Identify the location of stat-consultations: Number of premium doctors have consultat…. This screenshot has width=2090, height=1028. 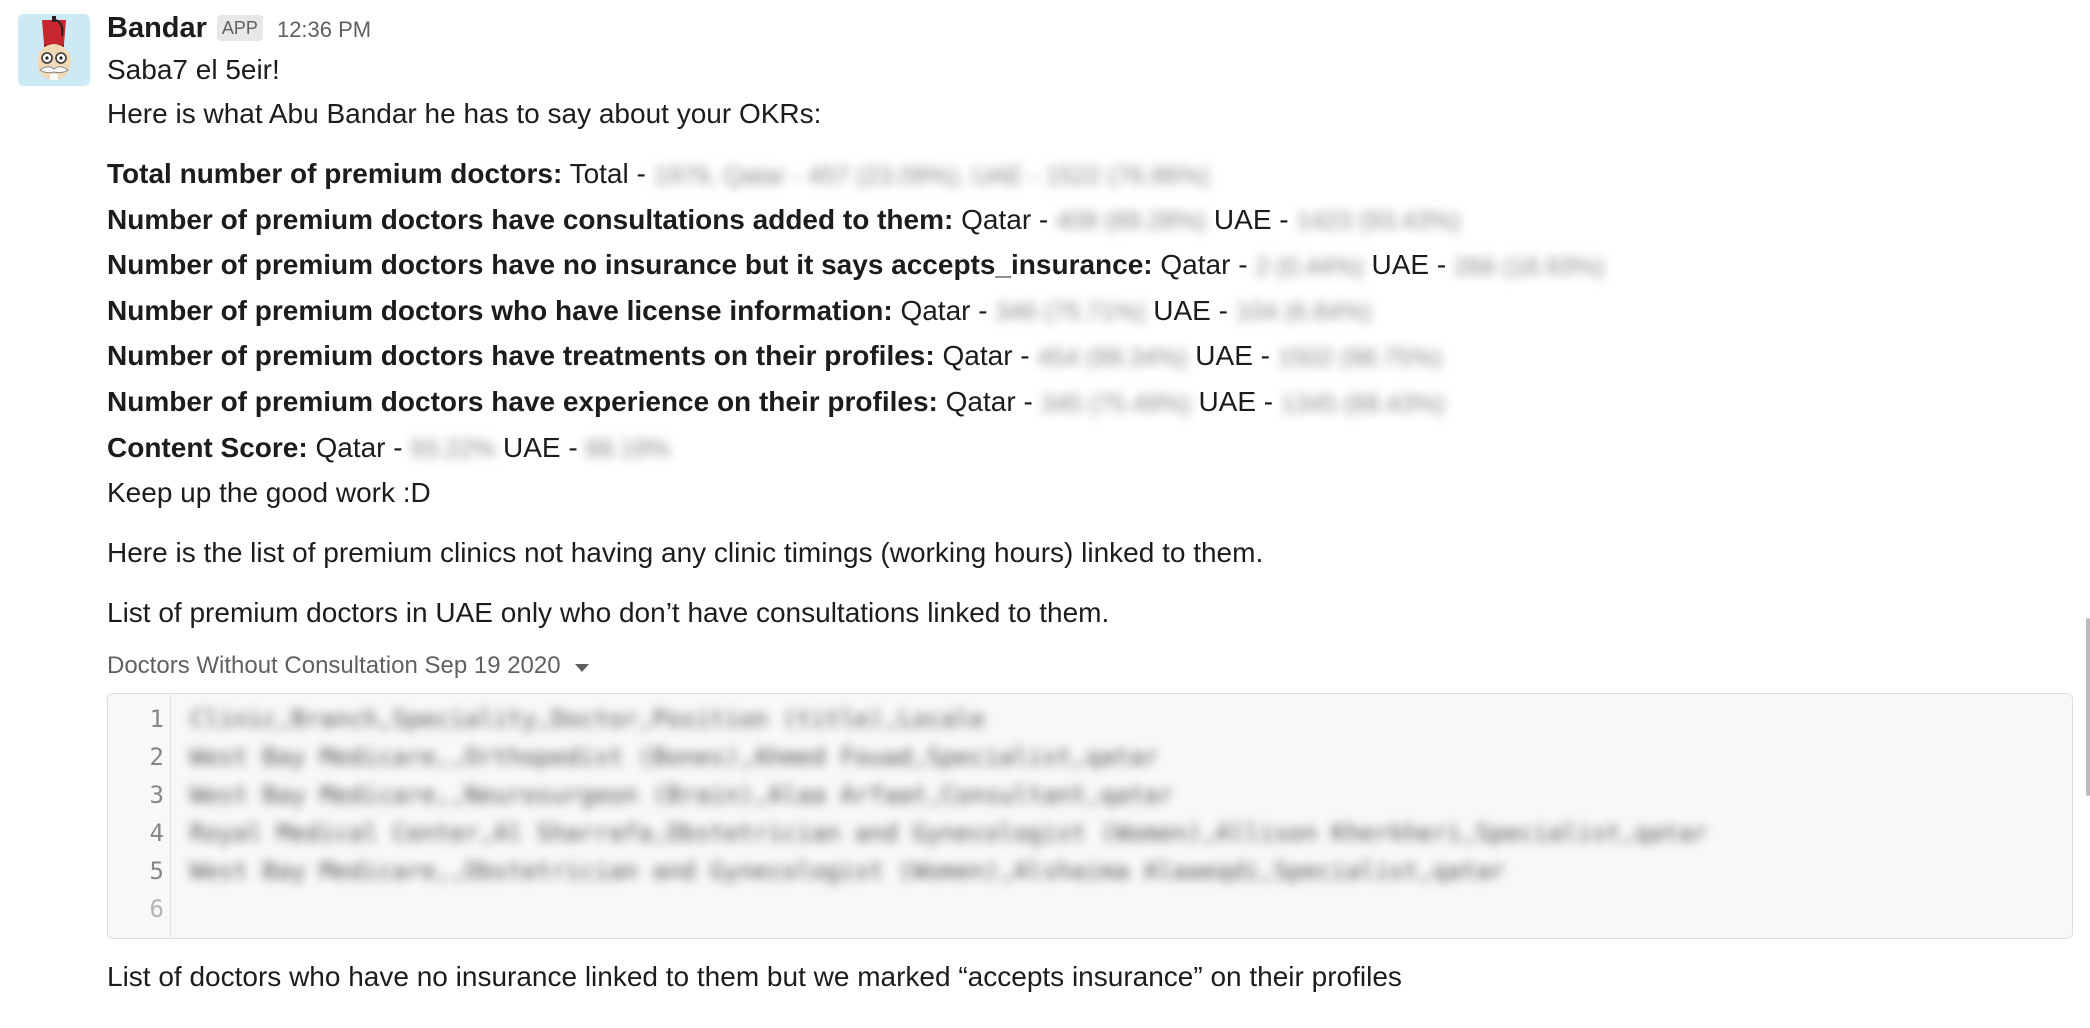
(1087, 221).